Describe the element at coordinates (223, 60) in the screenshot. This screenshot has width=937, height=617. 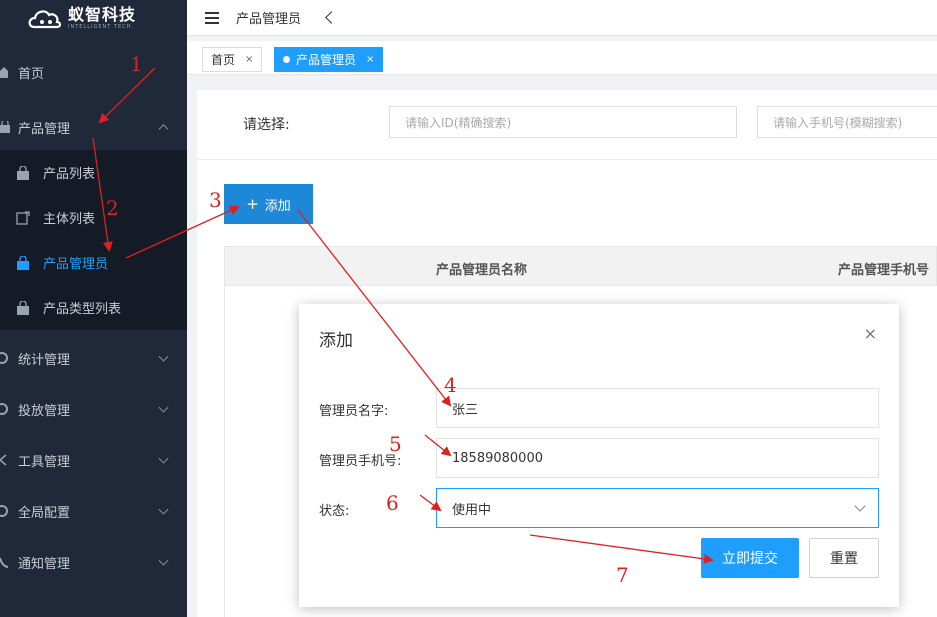
I see `tab-label: 首页` at that location.